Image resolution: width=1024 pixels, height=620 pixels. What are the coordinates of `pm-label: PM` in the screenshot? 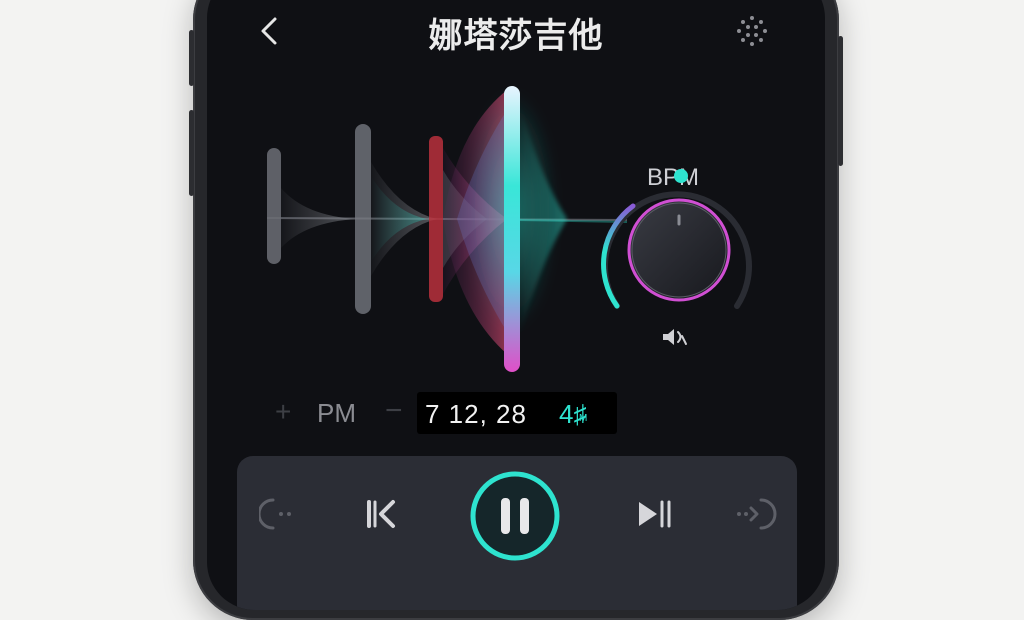 It's located at (336, 413).